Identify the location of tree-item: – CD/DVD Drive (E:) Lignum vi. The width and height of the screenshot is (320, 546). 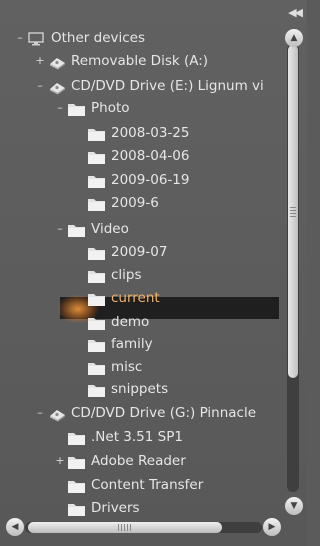
(142, 86).